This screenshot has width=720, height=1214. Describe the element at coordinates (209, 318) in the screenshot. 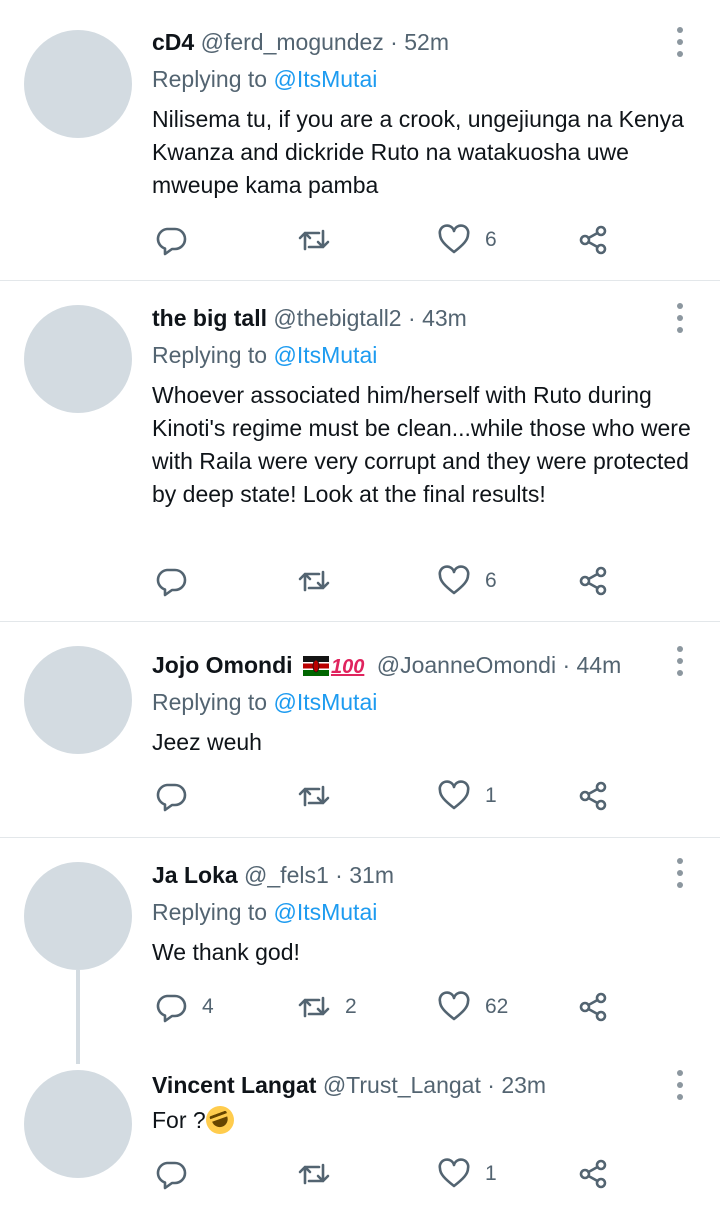

I see `author-name: the big tall` at that location.